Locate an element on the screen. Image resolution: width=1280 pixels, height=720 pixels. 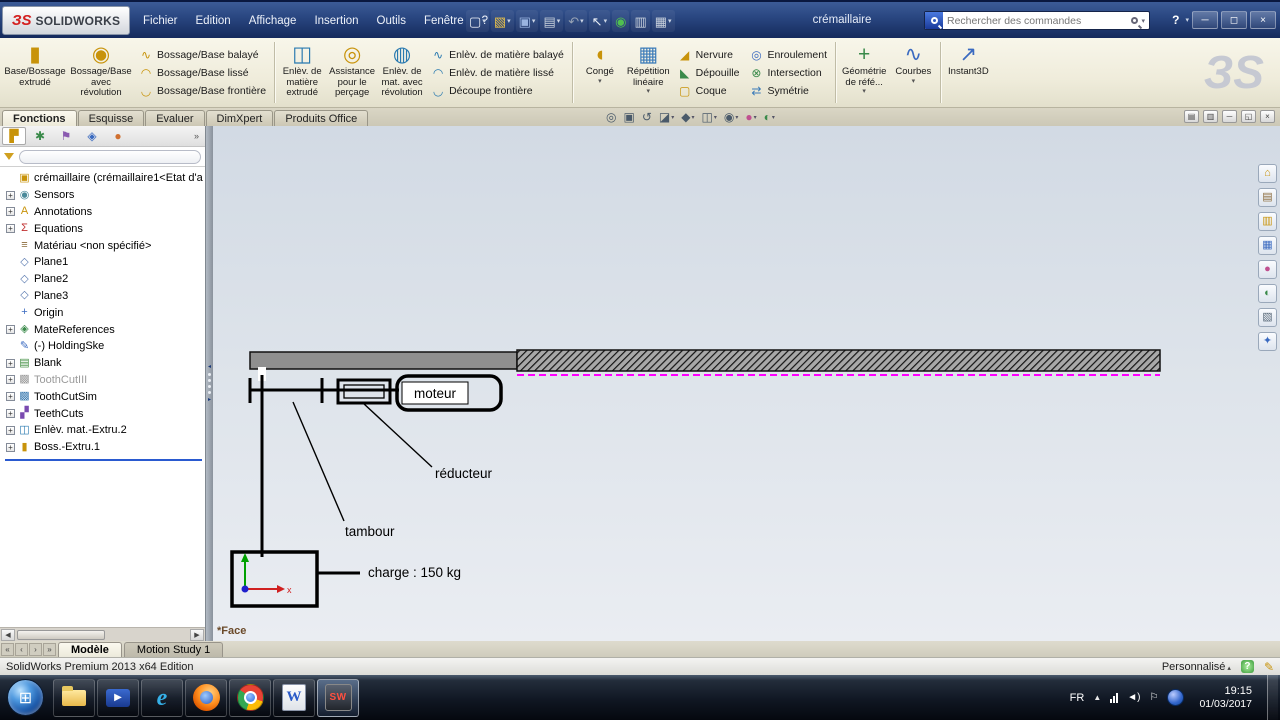
network-icon is located at coordinates (1114, 697).